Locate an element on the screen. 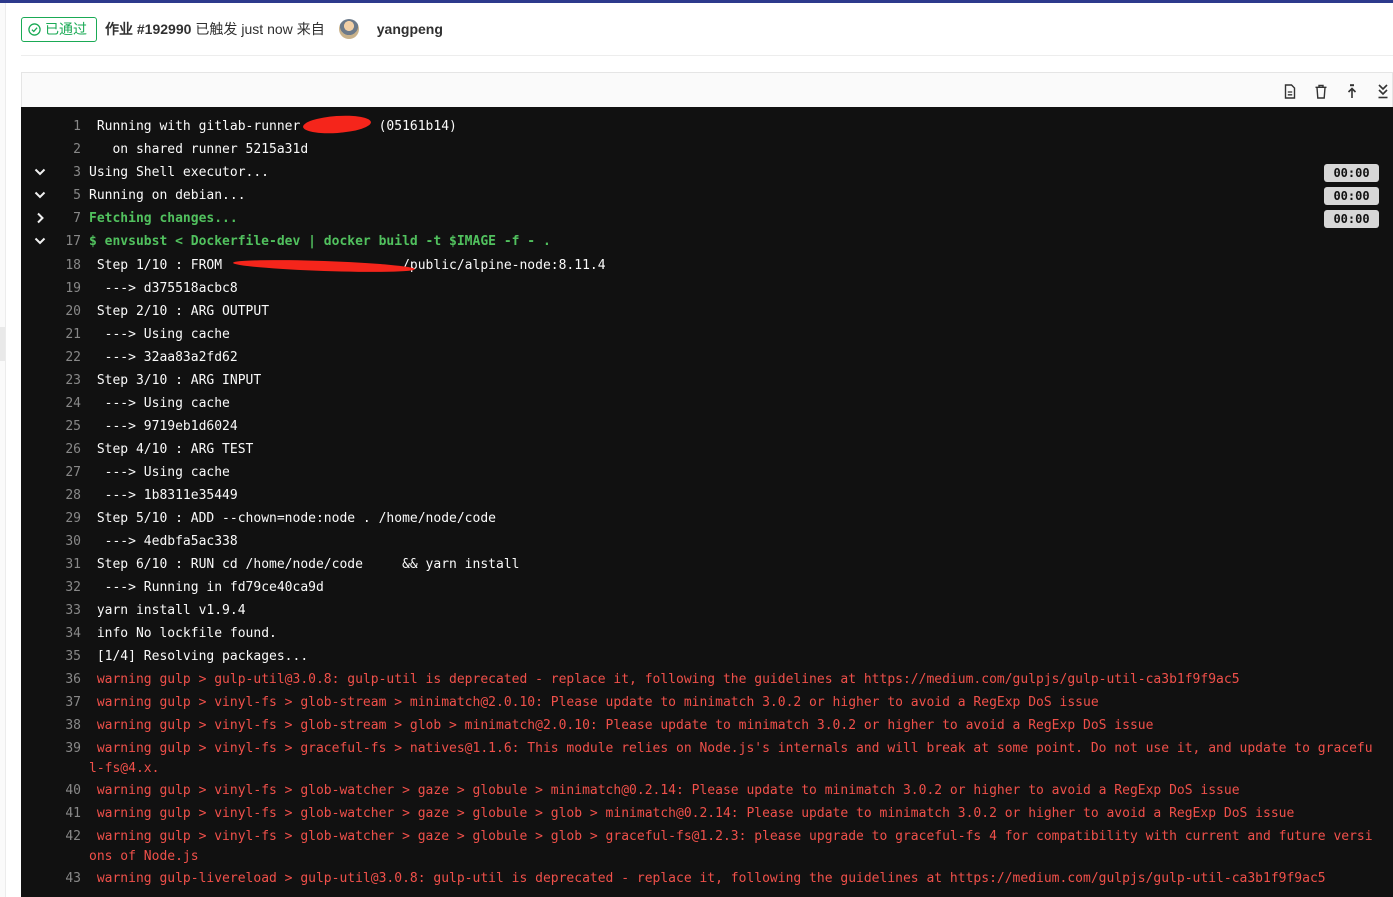  erase-log-icon is located at coordinates (1321, 91).